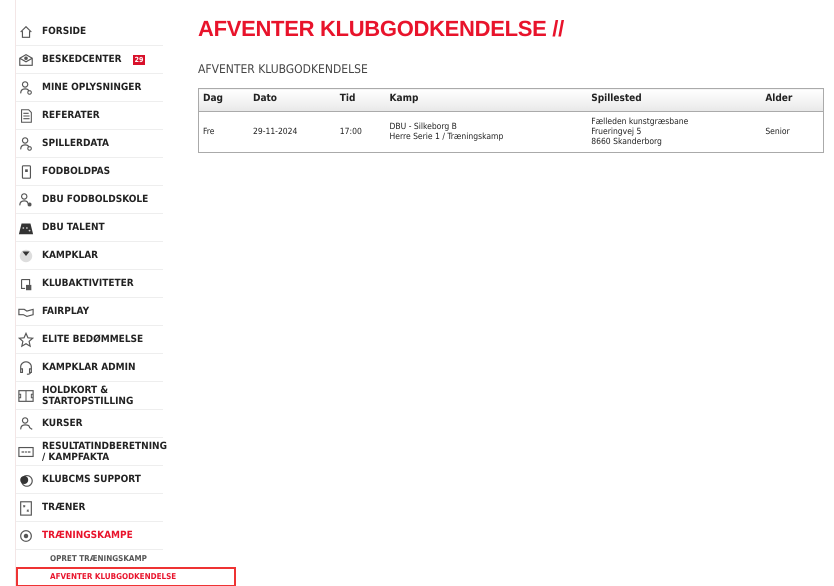  What do you see at coordinates (792, 132) in the screenshot?
I see `table-cell: Senior` at bounding box center [792, 132].